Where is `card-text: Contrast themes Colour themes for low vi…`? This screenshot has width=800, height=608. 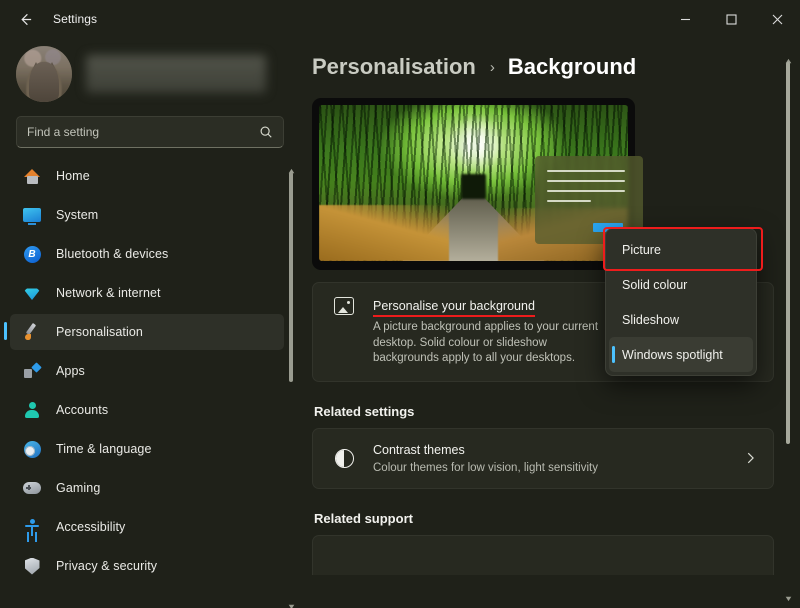
card-text: Contrast themes Colour themes for low vi… is located at coordinates (553, 459).